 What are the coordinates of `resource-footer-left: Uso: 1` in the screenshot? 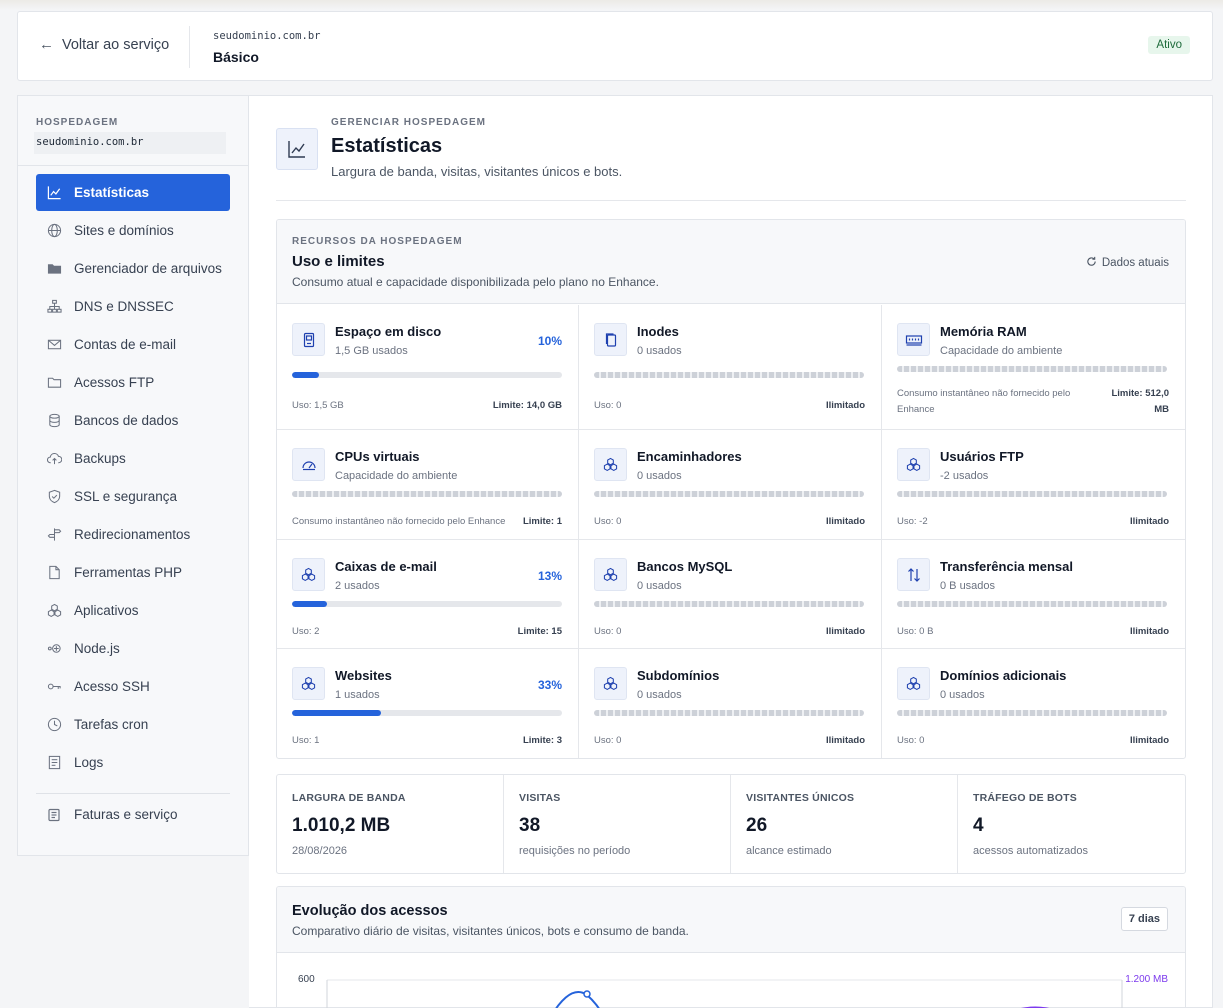 It's located at (306, 740).